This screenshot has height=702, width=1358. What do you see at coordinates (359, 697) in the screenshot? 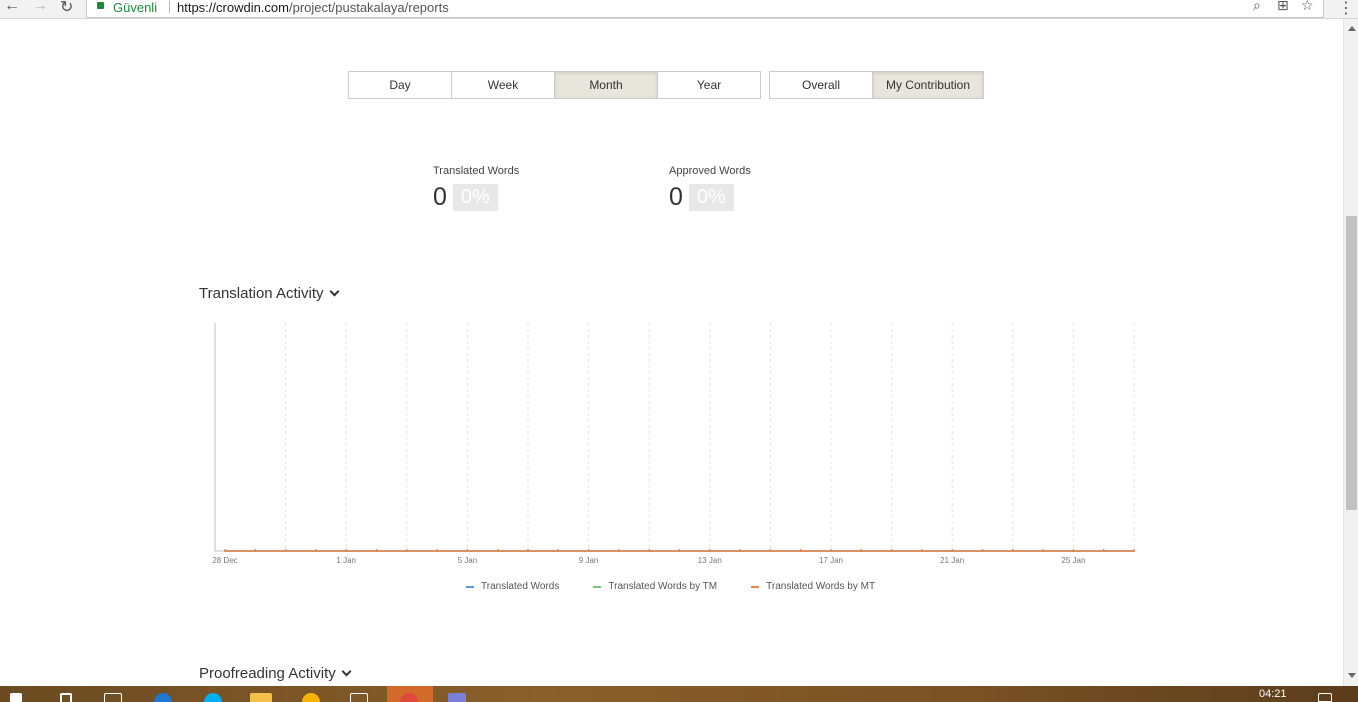
I see `store-icon` at bounding box center [359, 697].